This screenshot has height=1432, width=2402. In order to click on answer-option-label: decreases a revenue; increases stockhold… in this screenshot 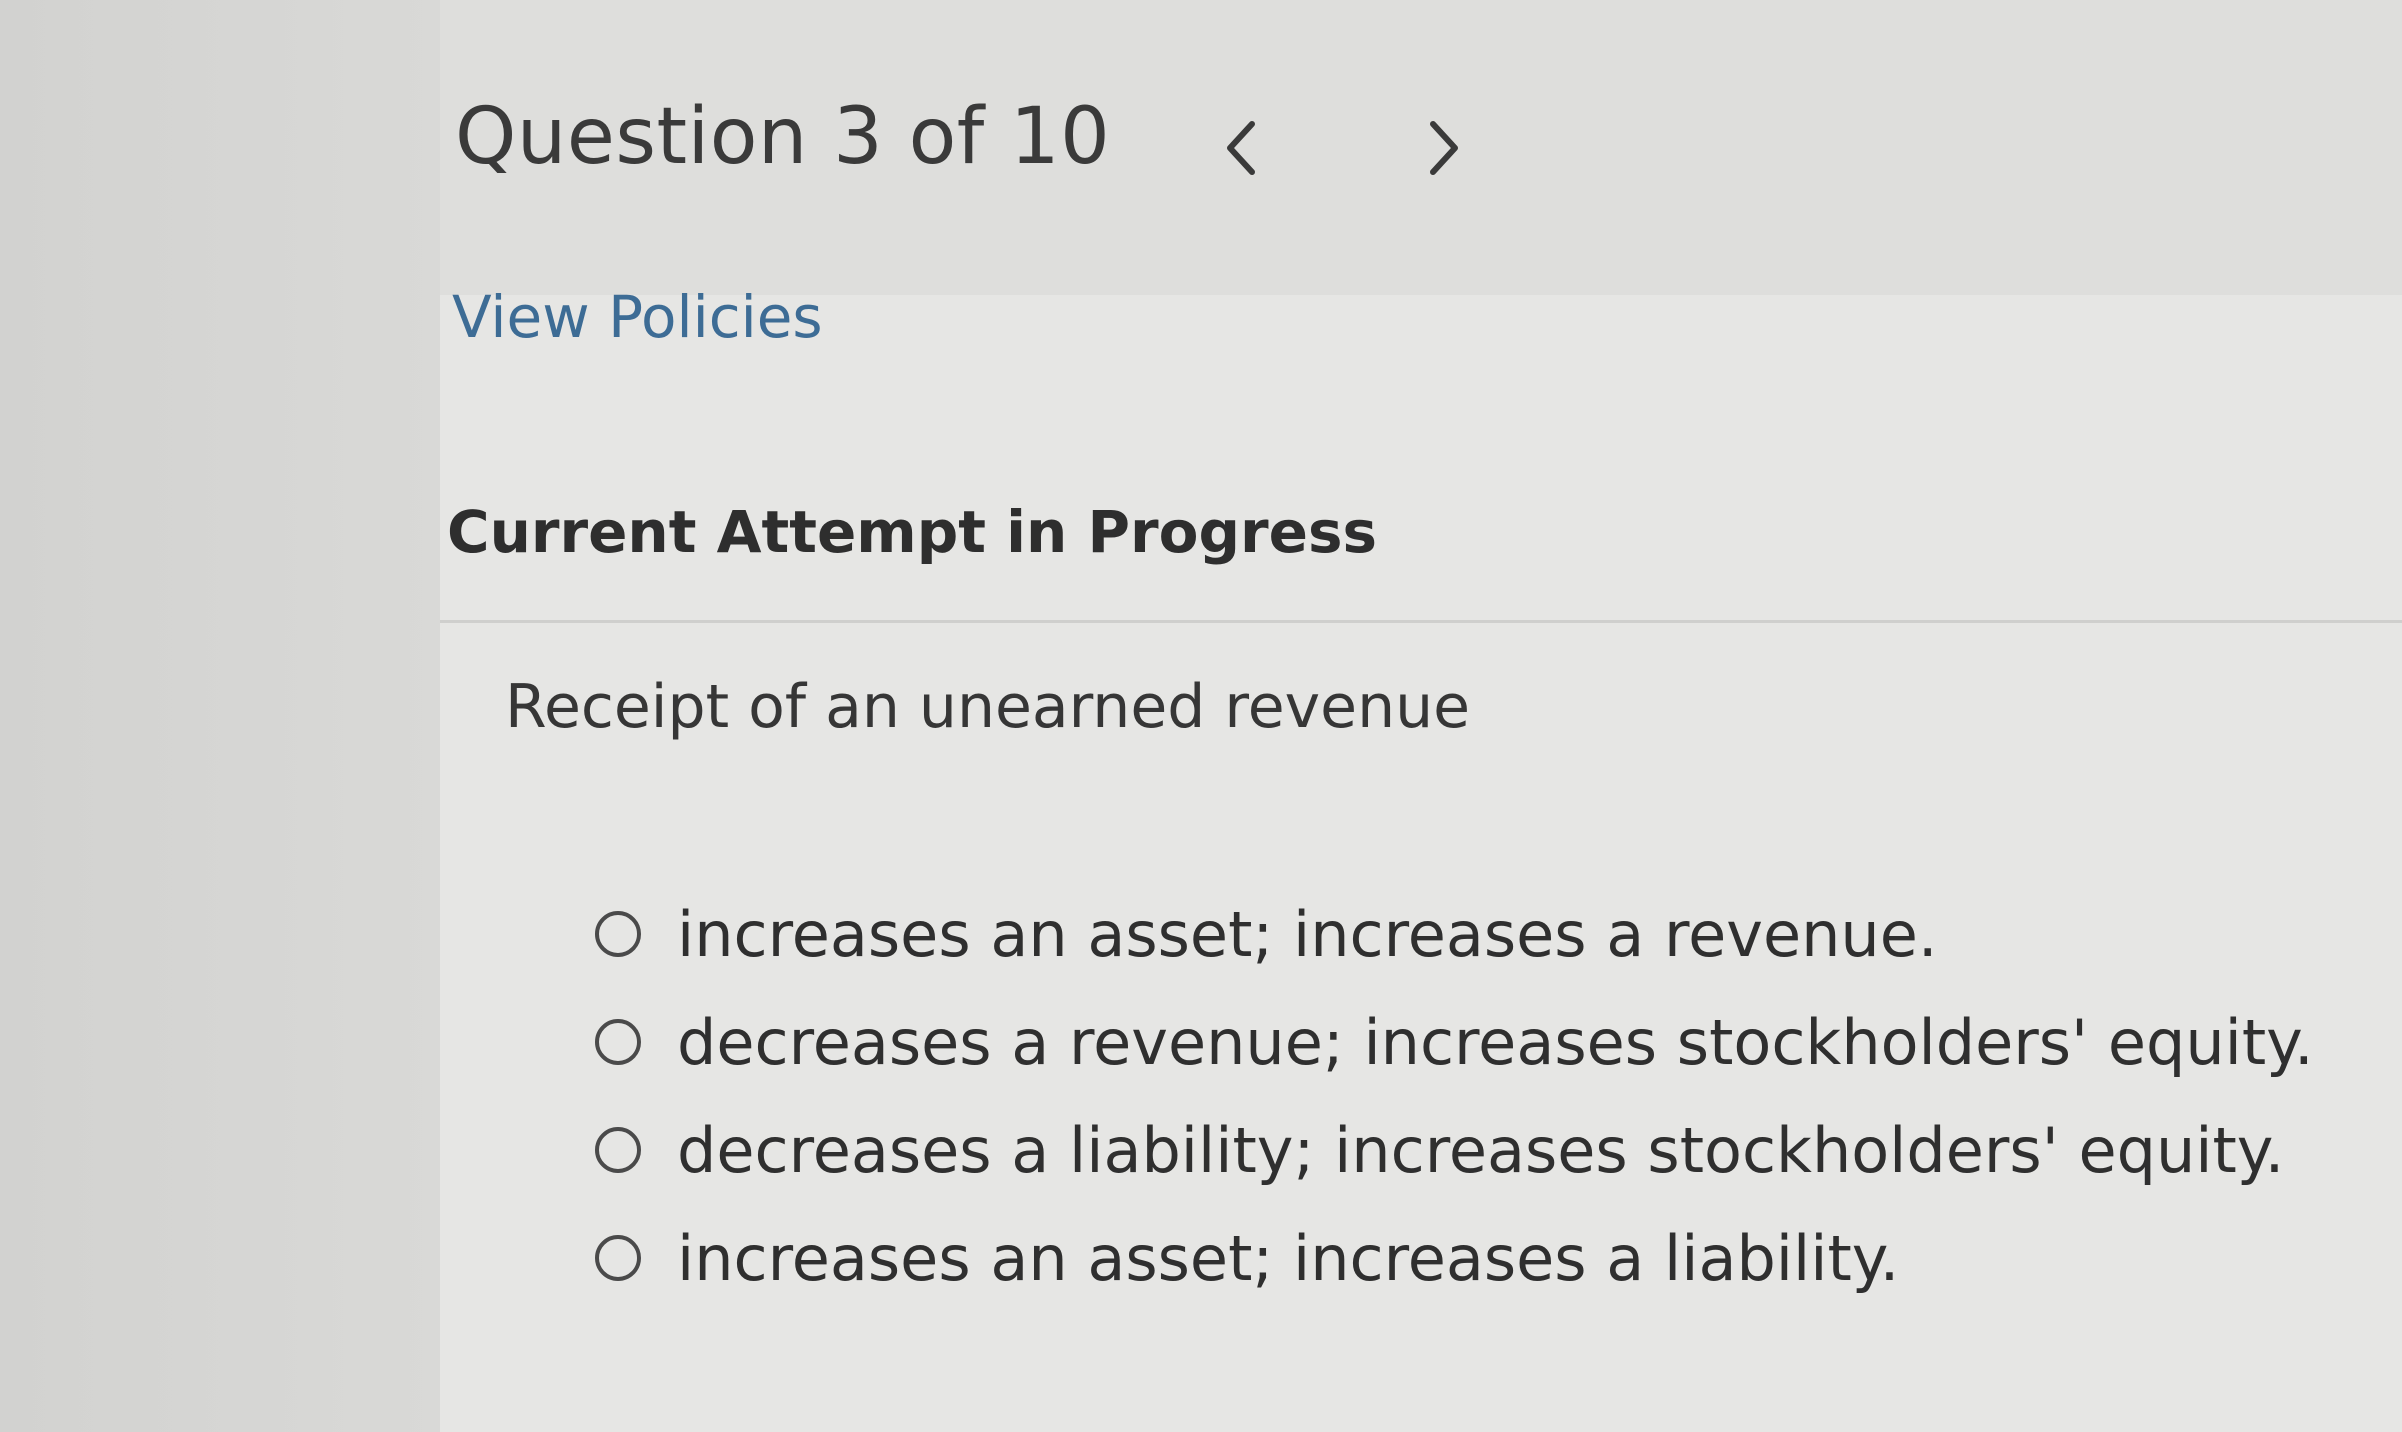, I will do `click(1495, 1042)`.